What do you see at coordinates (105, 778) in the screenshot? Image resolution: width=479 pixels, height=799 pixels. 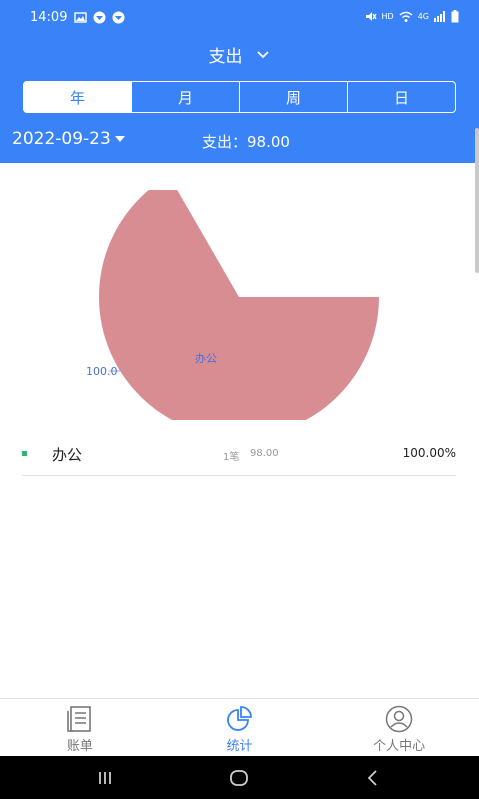 I see `recent-apps-icon` at bounding box center [105, 778].